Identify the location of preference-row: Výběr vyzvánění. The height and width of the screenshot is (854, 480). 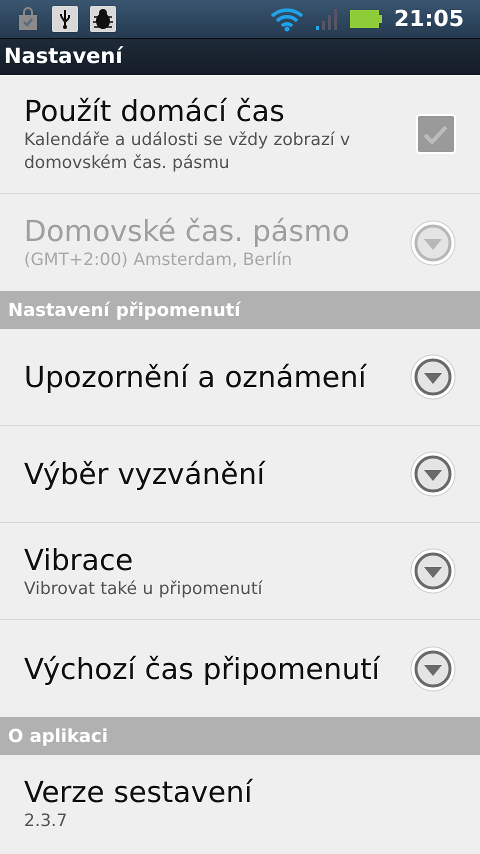
(240, 474).